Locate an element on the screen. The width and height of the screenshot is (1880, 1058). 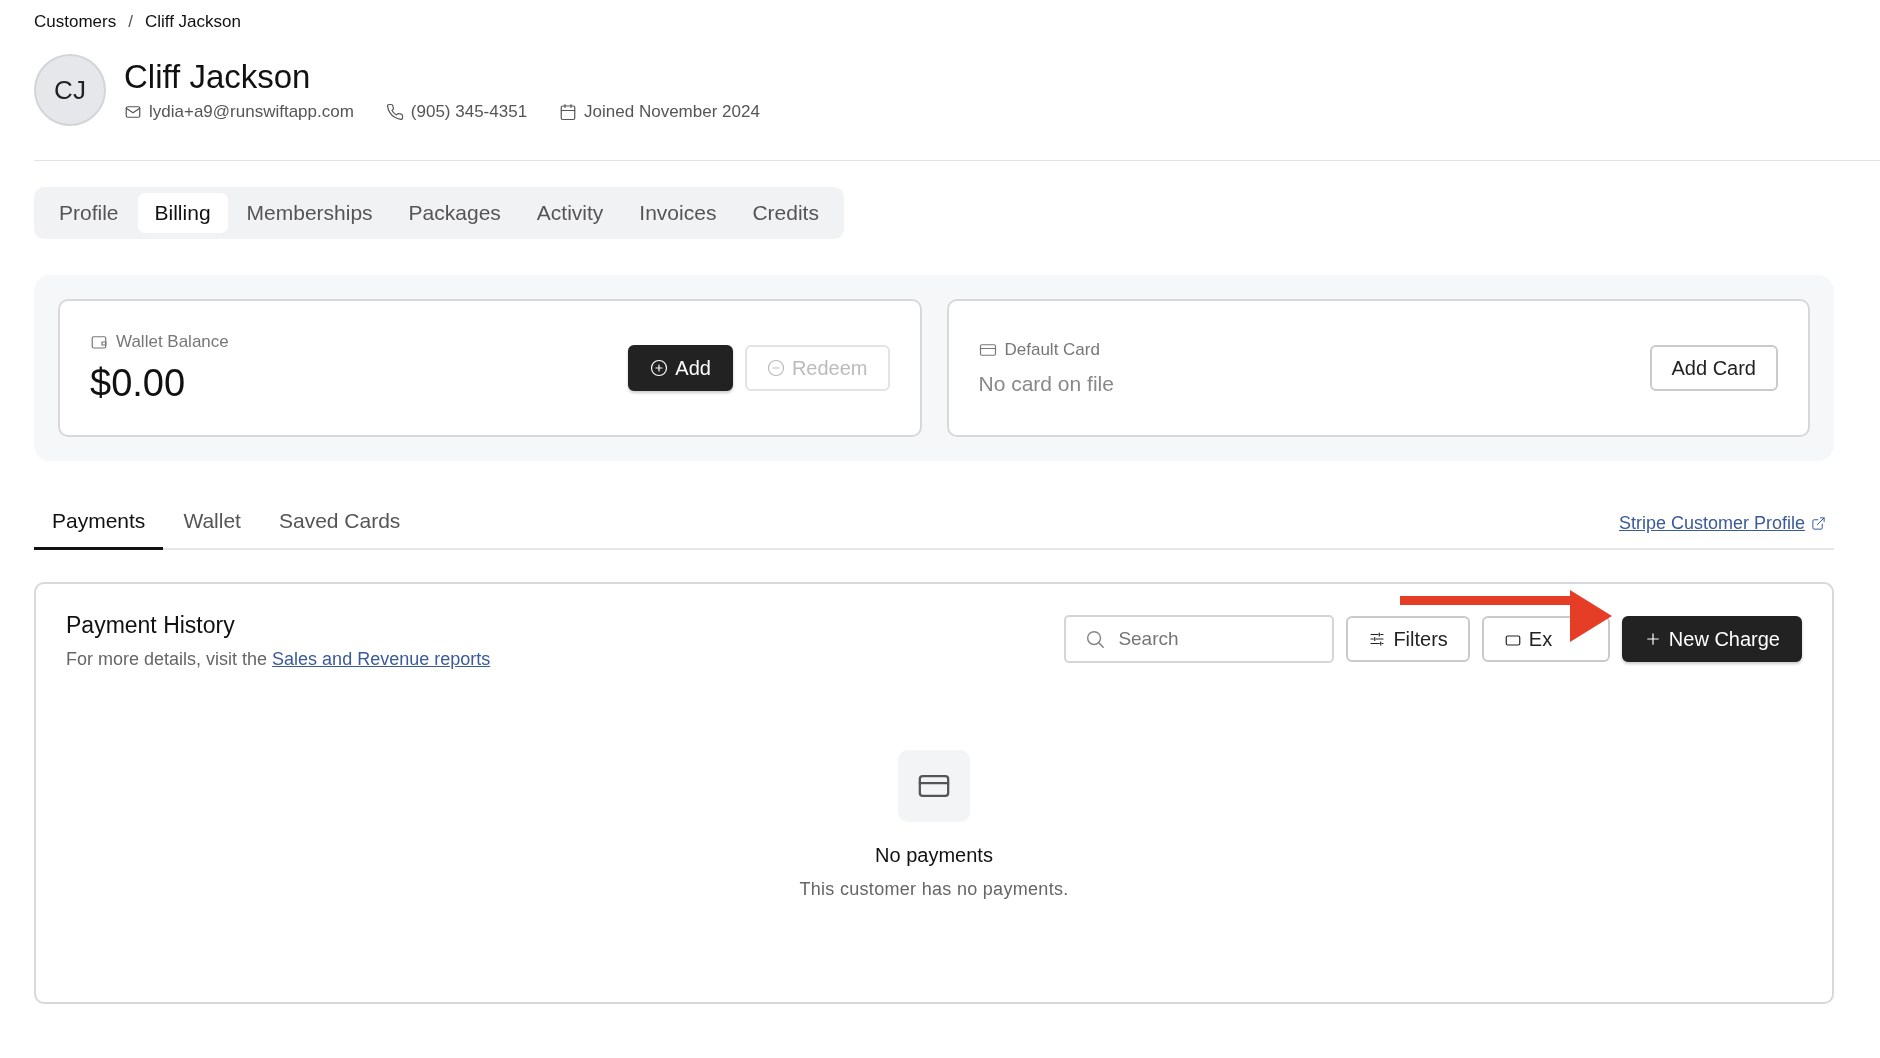
section-title: Payment History is located at coordinates (151, 625).